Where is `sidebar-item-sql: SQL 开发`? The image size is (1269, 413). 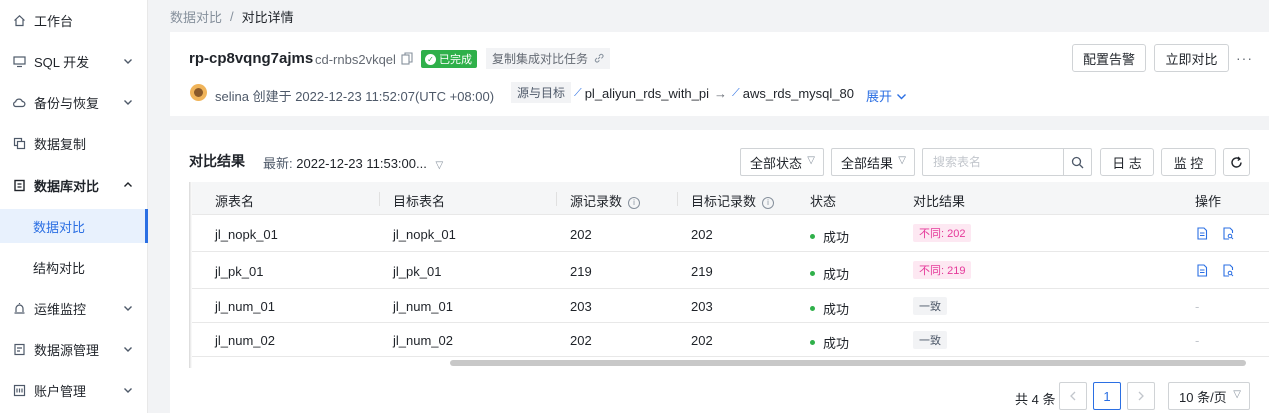
sidebar-item-sql: SQL 开发 is located at coordinates (74, 61).